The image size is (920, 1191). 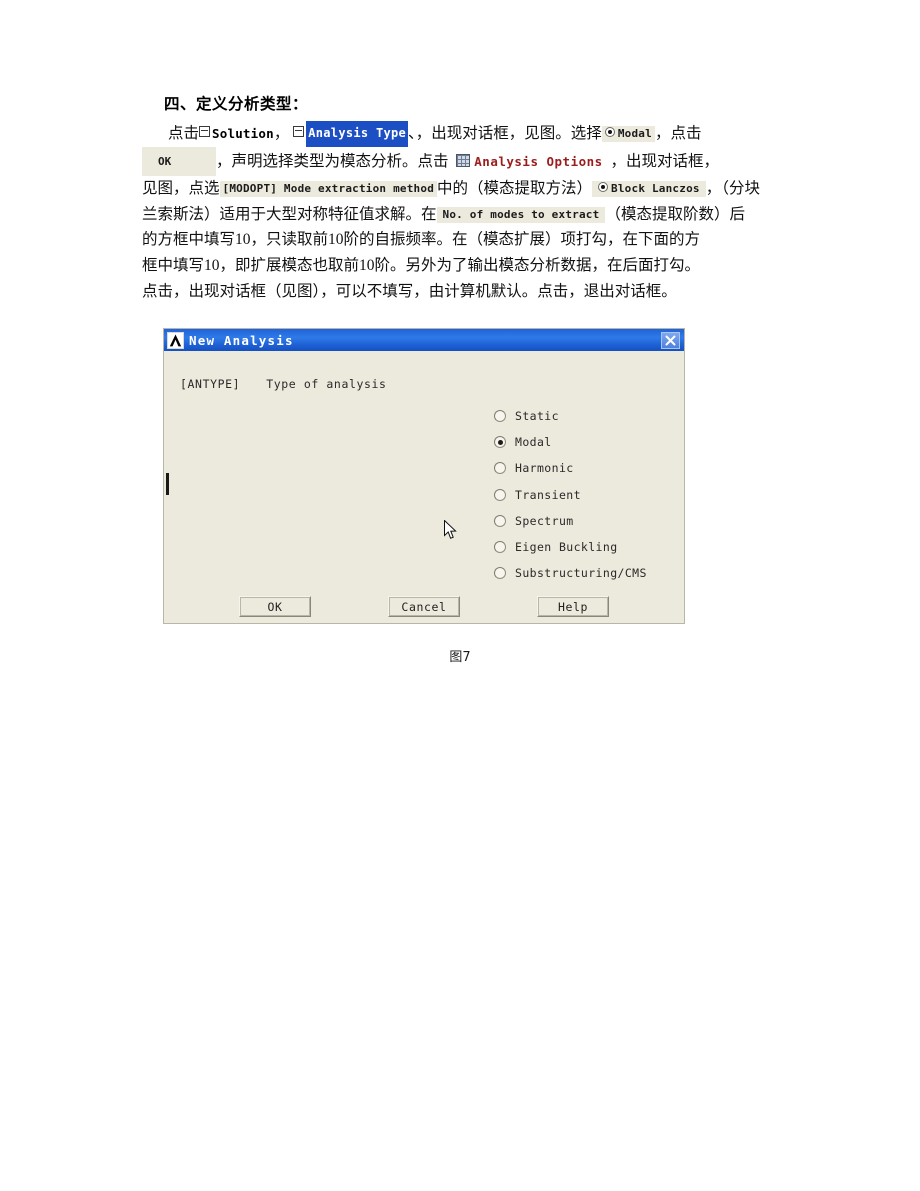 I want to click on text-run: 中的（模态提取方法）, so click(x=515, y=189).